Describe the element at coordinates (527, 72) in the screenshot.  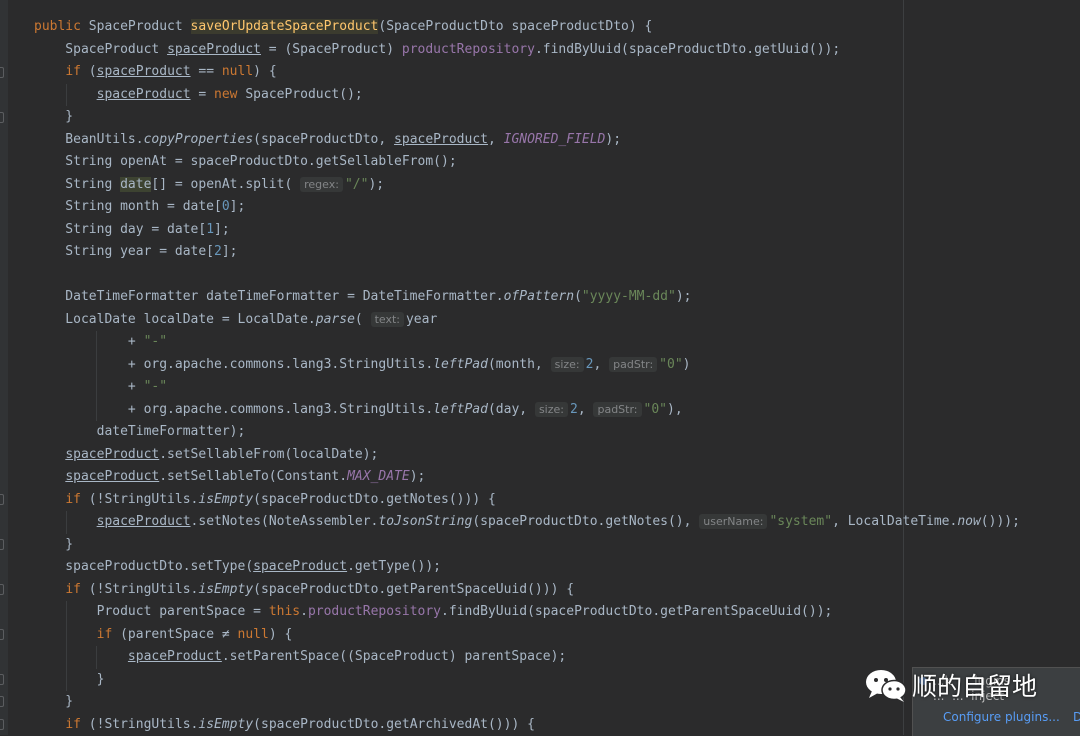
I see `code-line: if (spaceProduct == null) {` at that location.